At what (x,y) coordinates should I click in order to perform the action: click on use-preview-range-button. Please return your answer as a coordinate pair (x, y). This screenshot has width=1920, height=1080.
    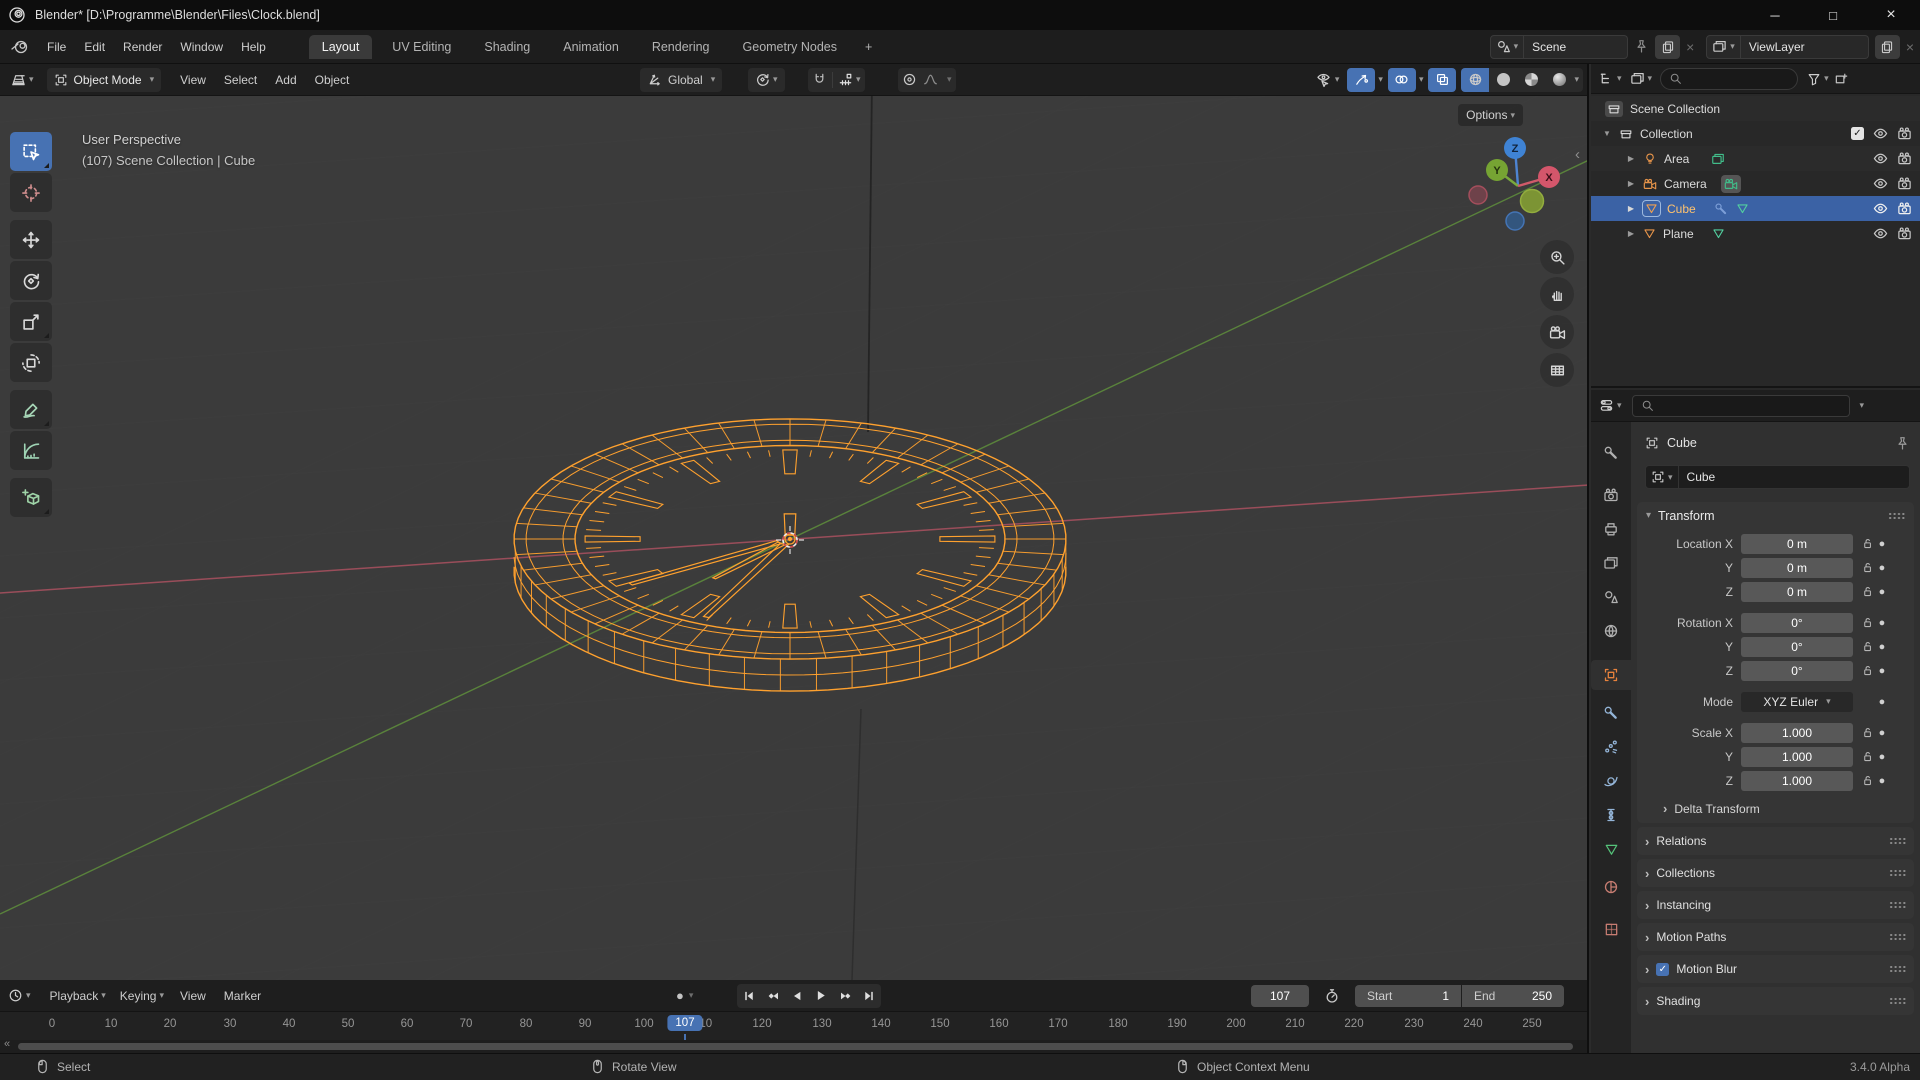
    Looking at the image, I should click on (1332, 996).